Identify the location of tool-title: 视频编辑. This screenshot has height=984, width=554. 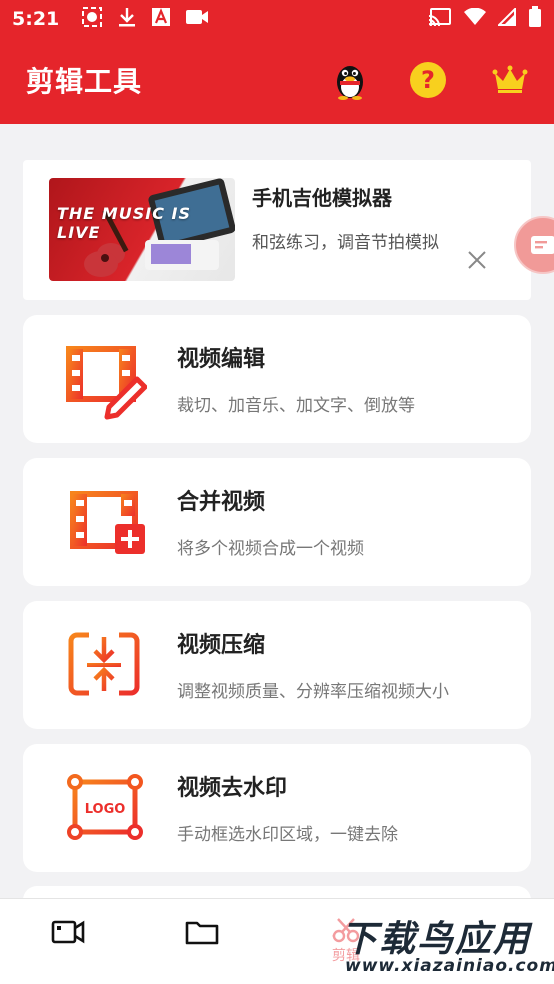
(221, 359).